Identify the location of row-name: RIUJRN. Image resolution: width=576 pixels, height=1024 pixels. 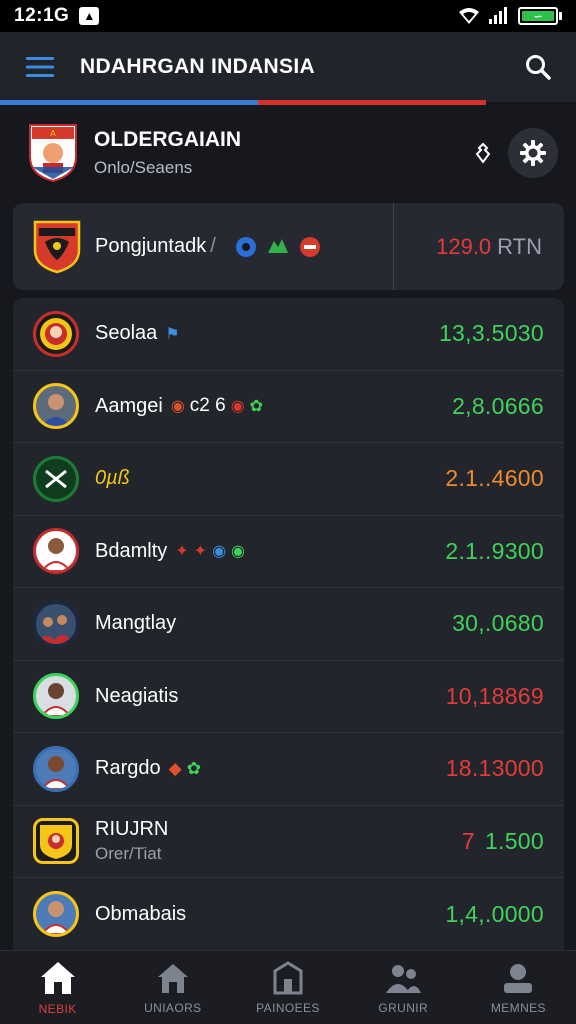
(132, 829).